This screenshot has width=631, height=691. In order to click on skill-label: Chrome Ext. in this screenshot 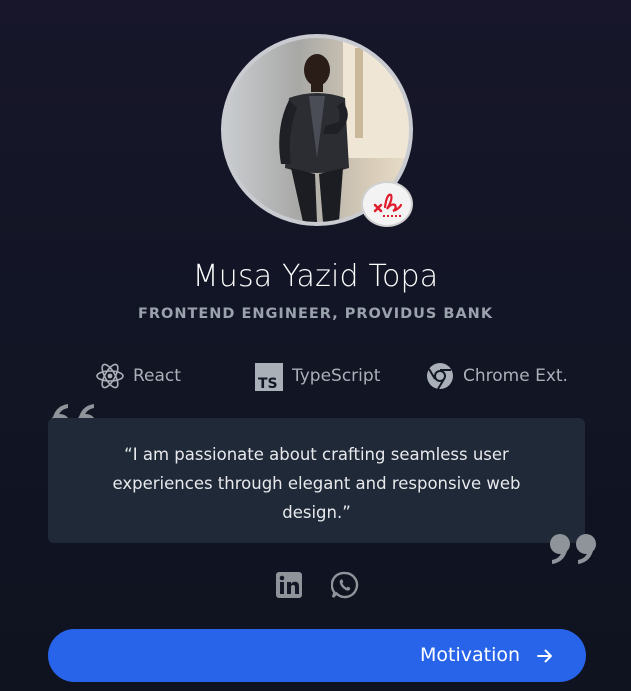, I will do `click(515, 376)`.